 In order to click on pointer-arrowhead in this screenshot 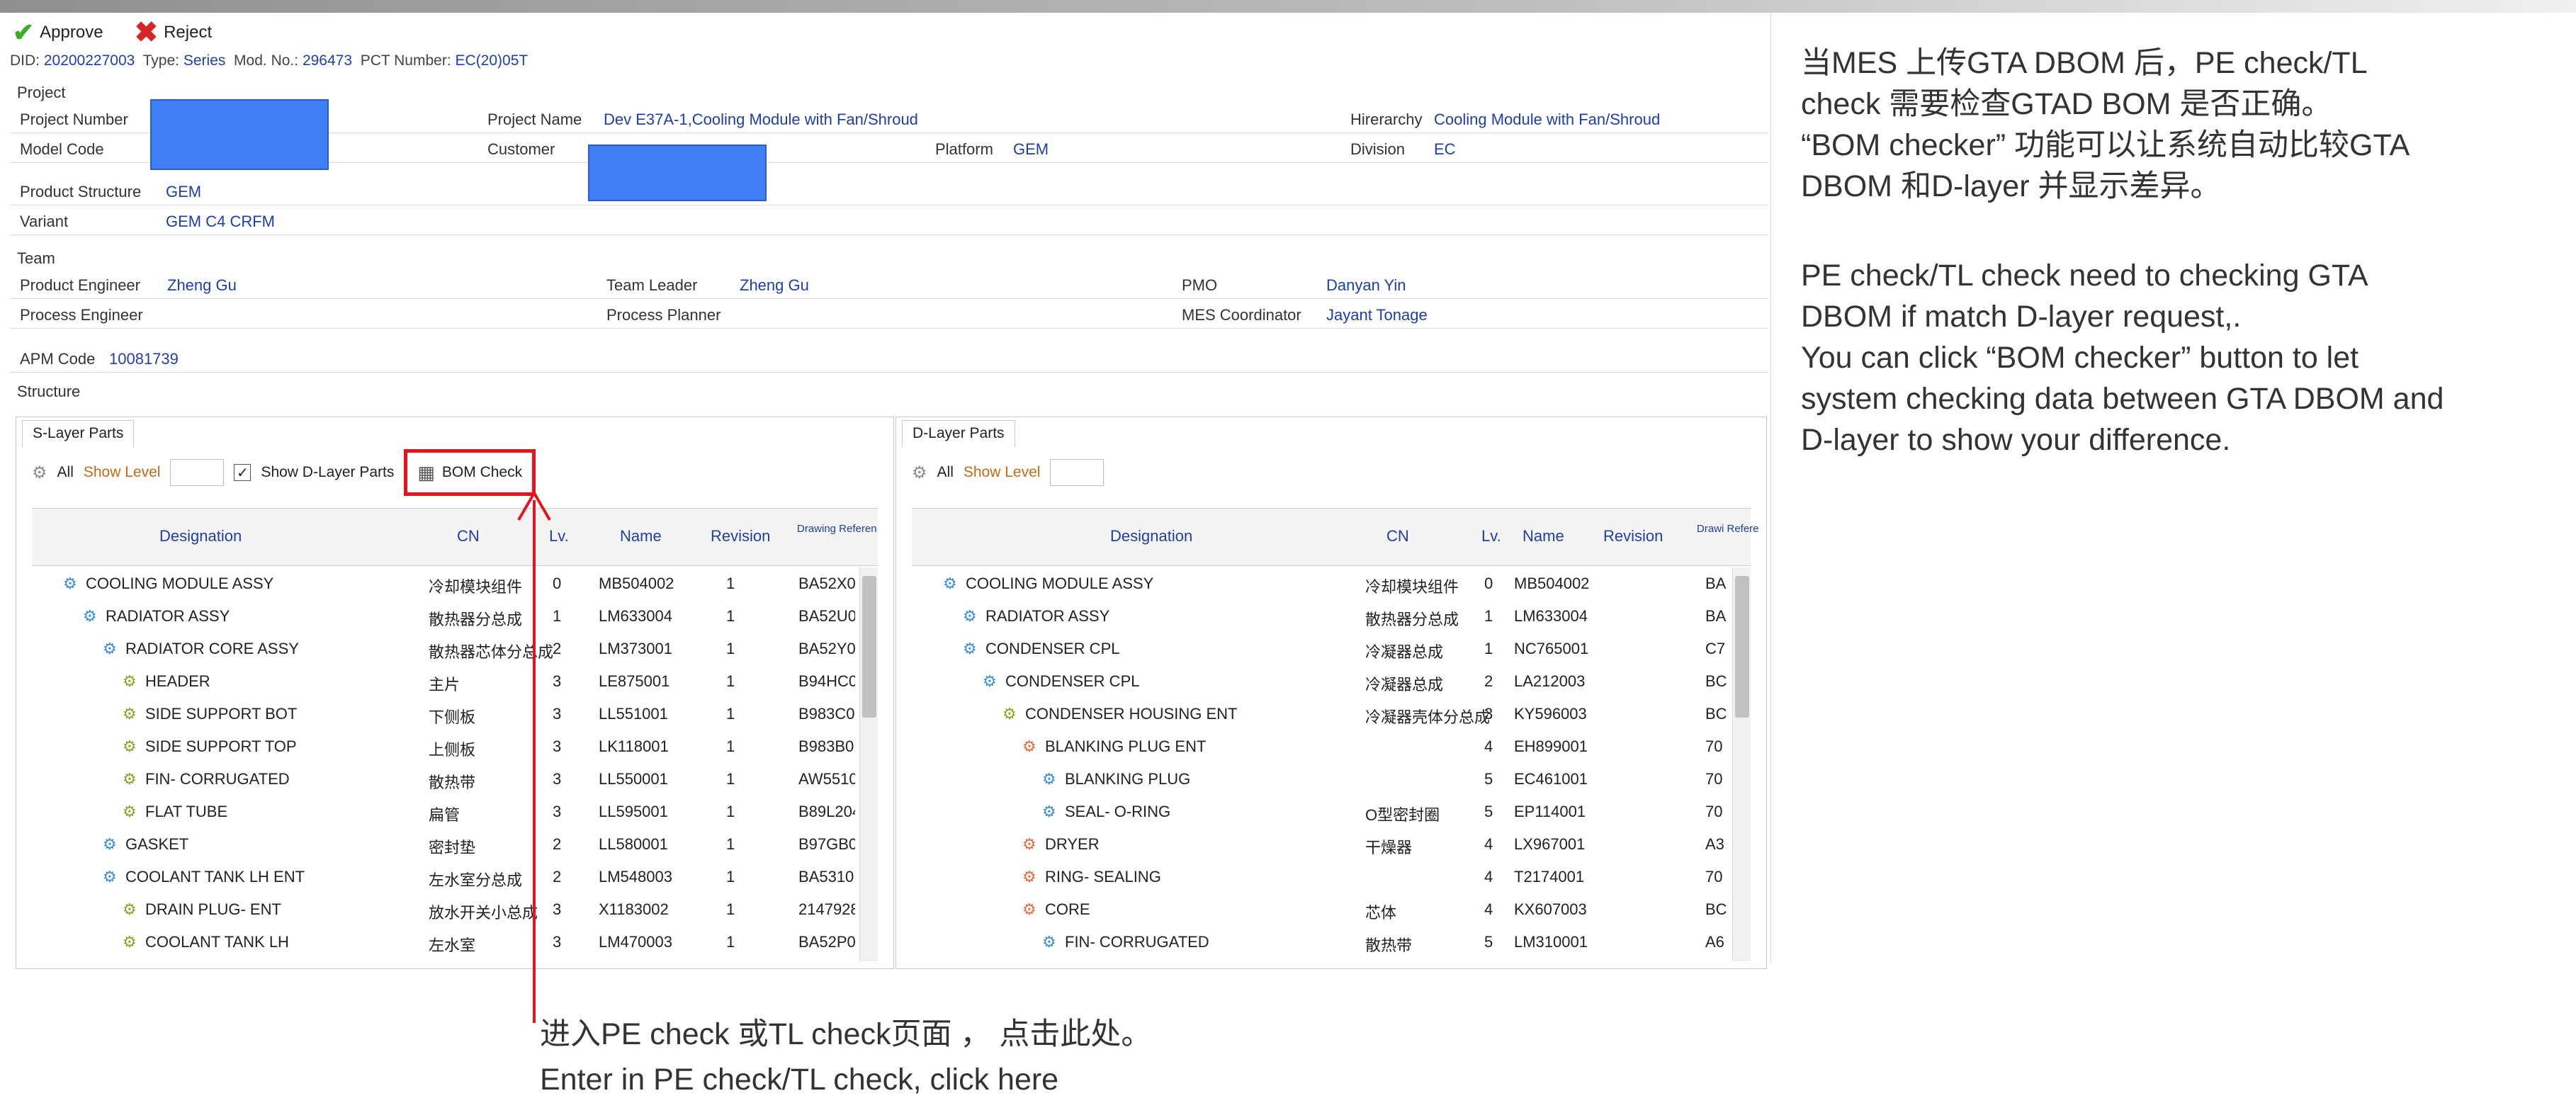, I will do `click(534, 506)`.